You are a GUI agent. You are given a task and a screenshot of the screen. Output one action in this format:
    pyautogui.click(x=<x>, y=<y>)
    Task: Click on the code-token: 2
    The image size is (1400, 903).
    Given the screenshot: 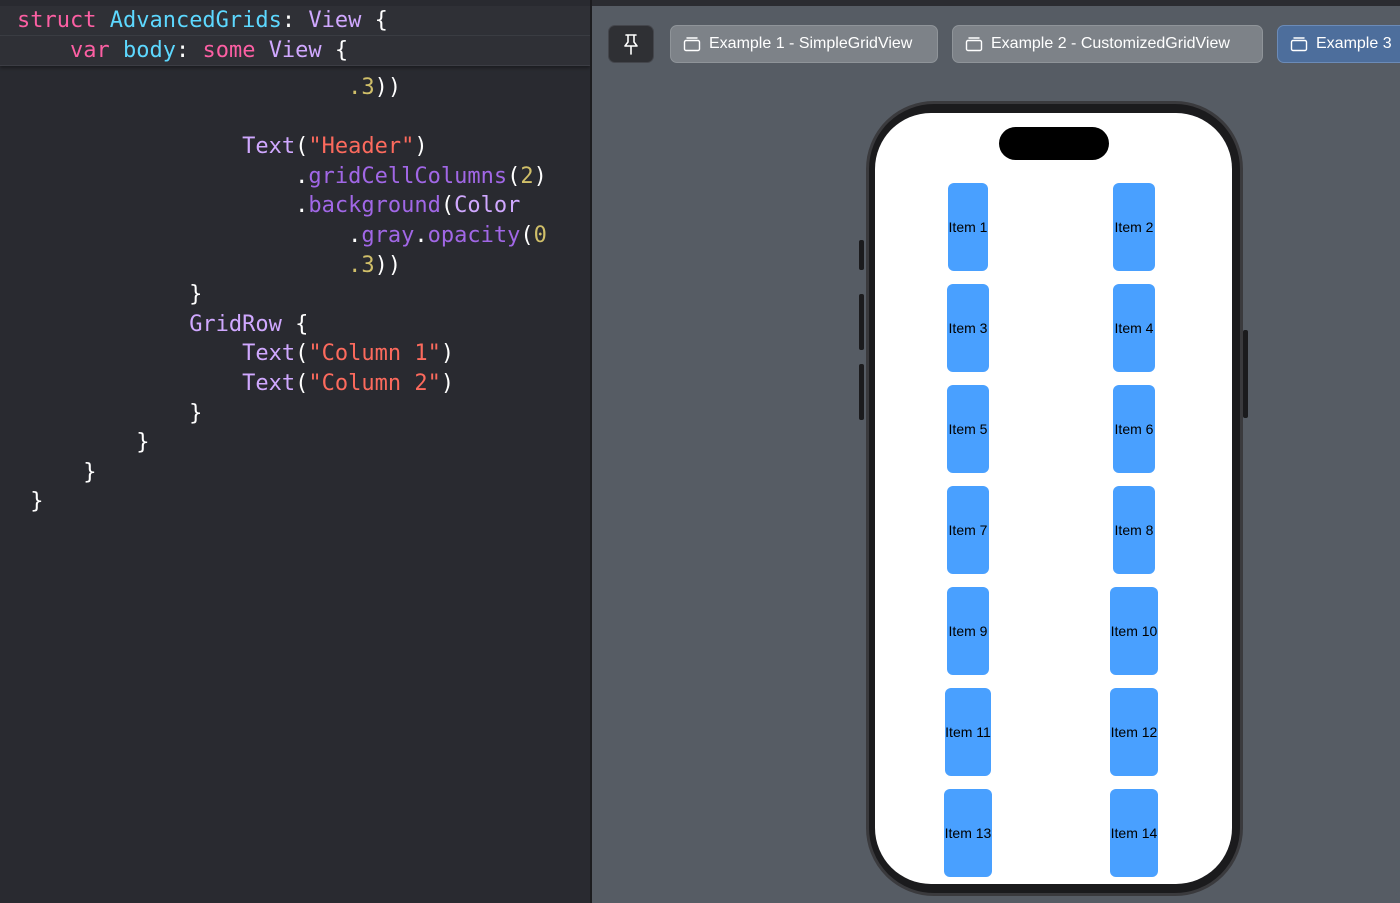 What is the action you would take?
    pyautogui.click(x=527, y=176)
    